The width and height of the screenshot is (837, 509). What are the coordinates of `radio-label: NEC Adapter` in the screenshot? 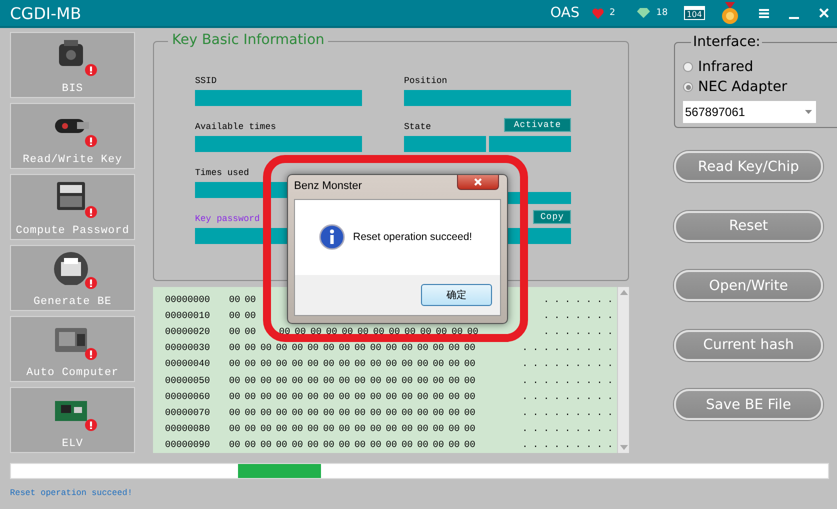 It's located at (743, 87).